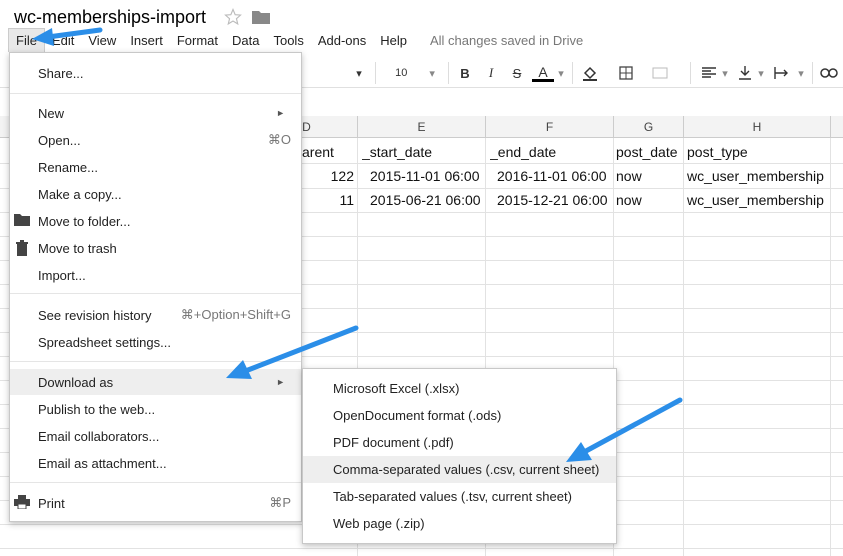 This screenshot has height=556, width=843. What do you see at coordinates (427, 176) in the screenshot?
I see `cell-e2: 2015-11-01 06:00` at bounding box center [427, 176].